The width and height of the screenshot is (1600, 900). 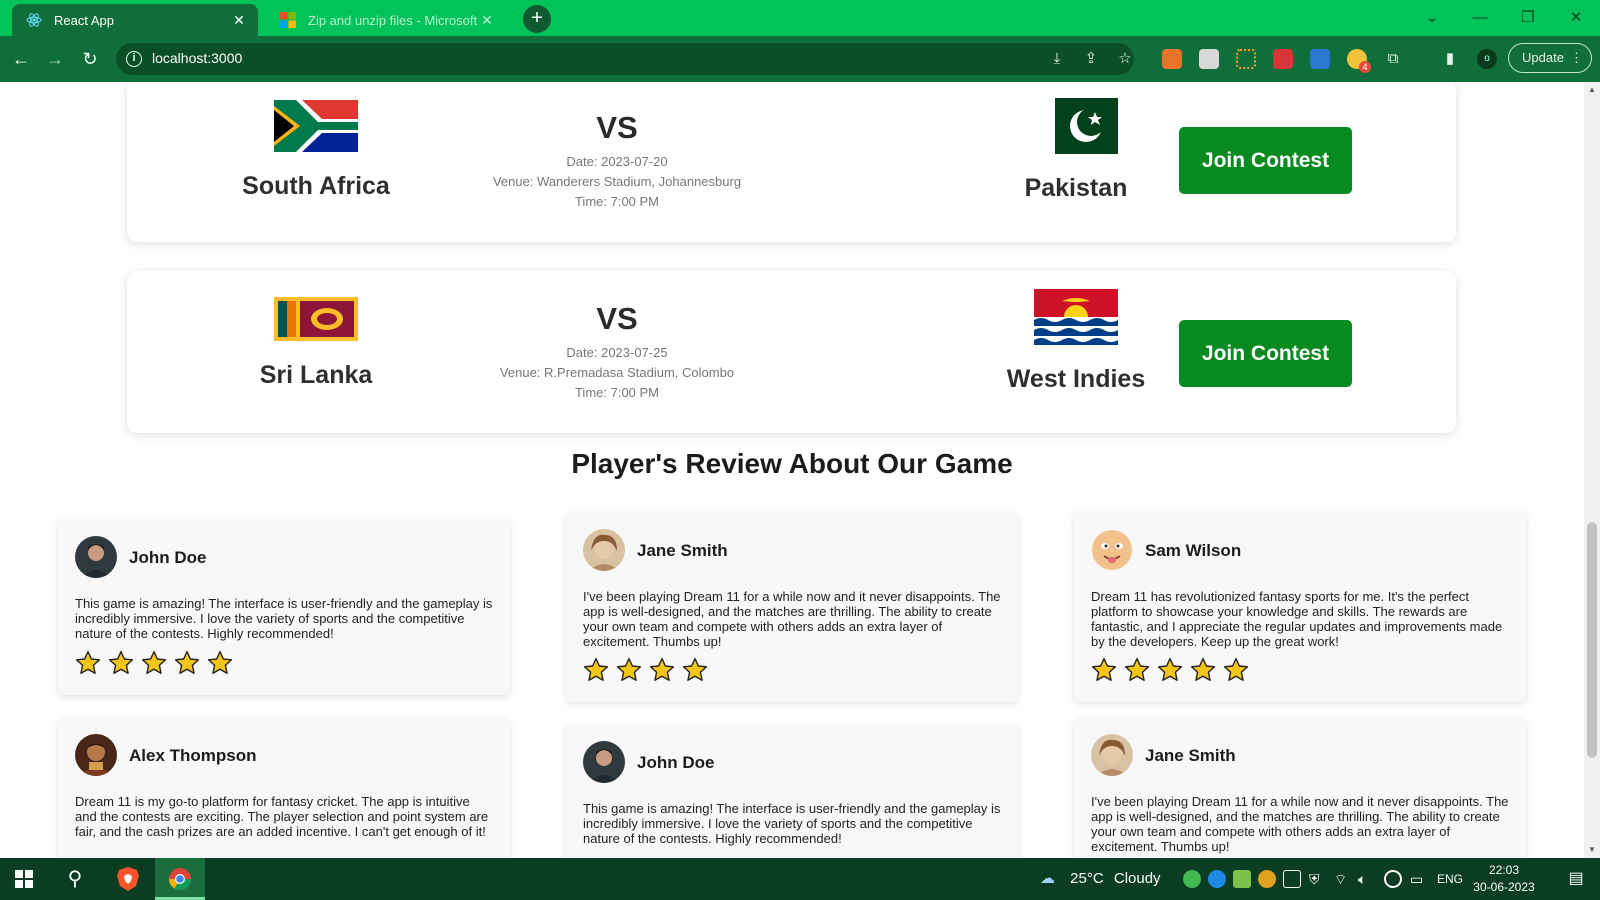 What do you see at coordinates (1528, 18) in the screenshot?
I see `restore-icon: ❐` at bounding box center [1528, 18].